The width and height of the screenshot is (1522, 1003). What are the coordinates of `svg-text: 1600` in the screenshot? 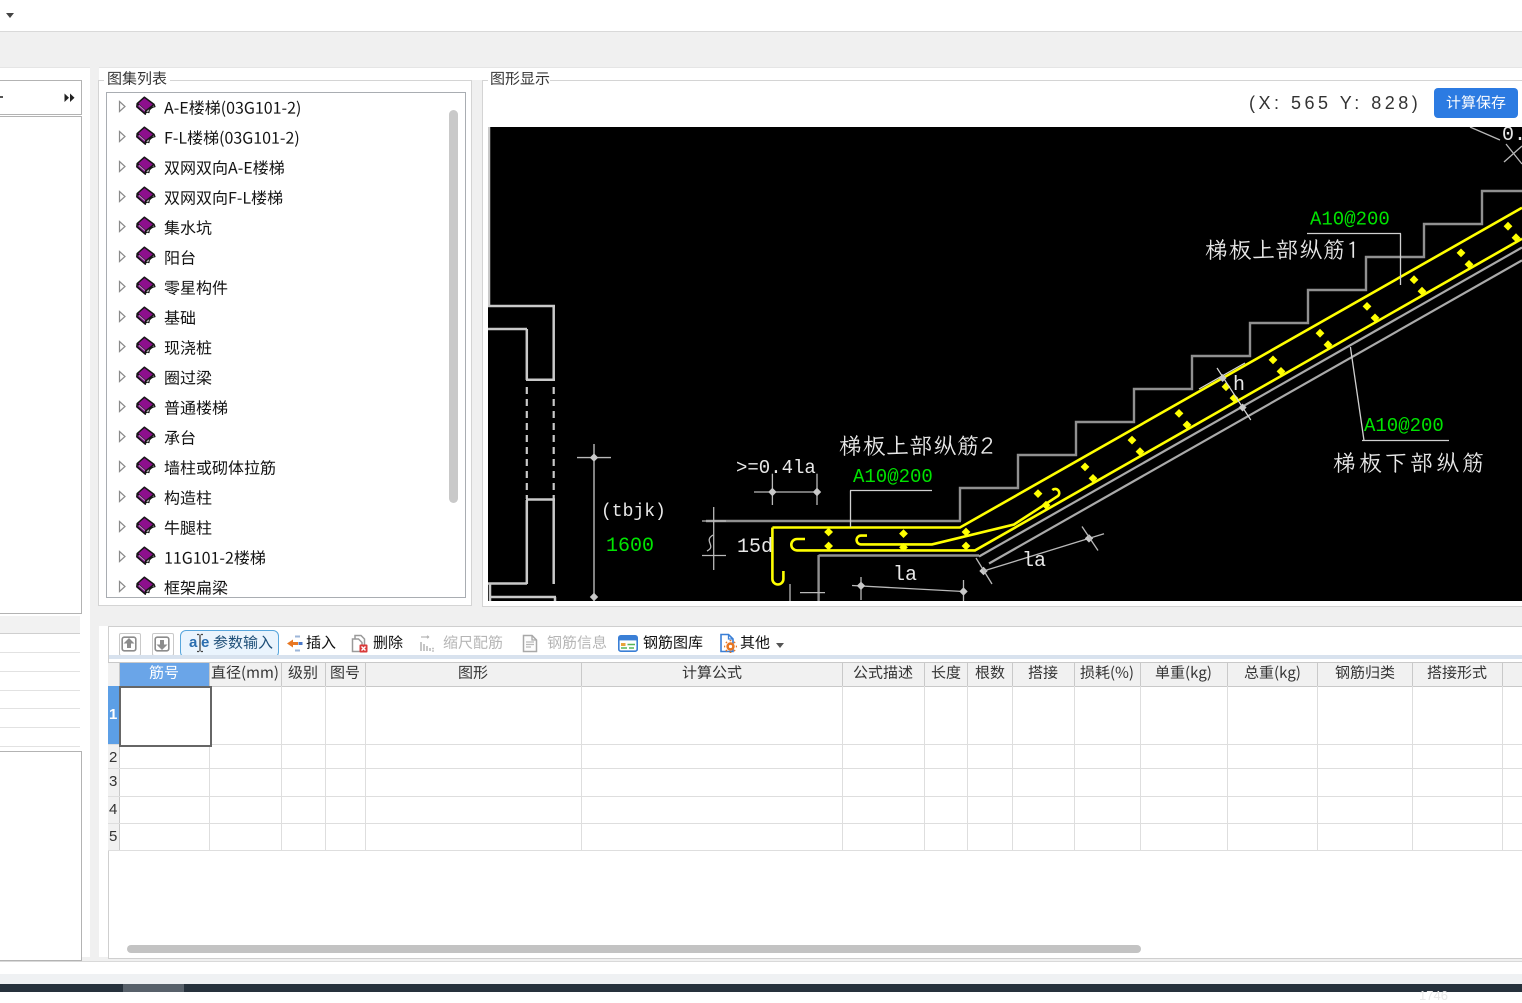 It's located at (630, 546).